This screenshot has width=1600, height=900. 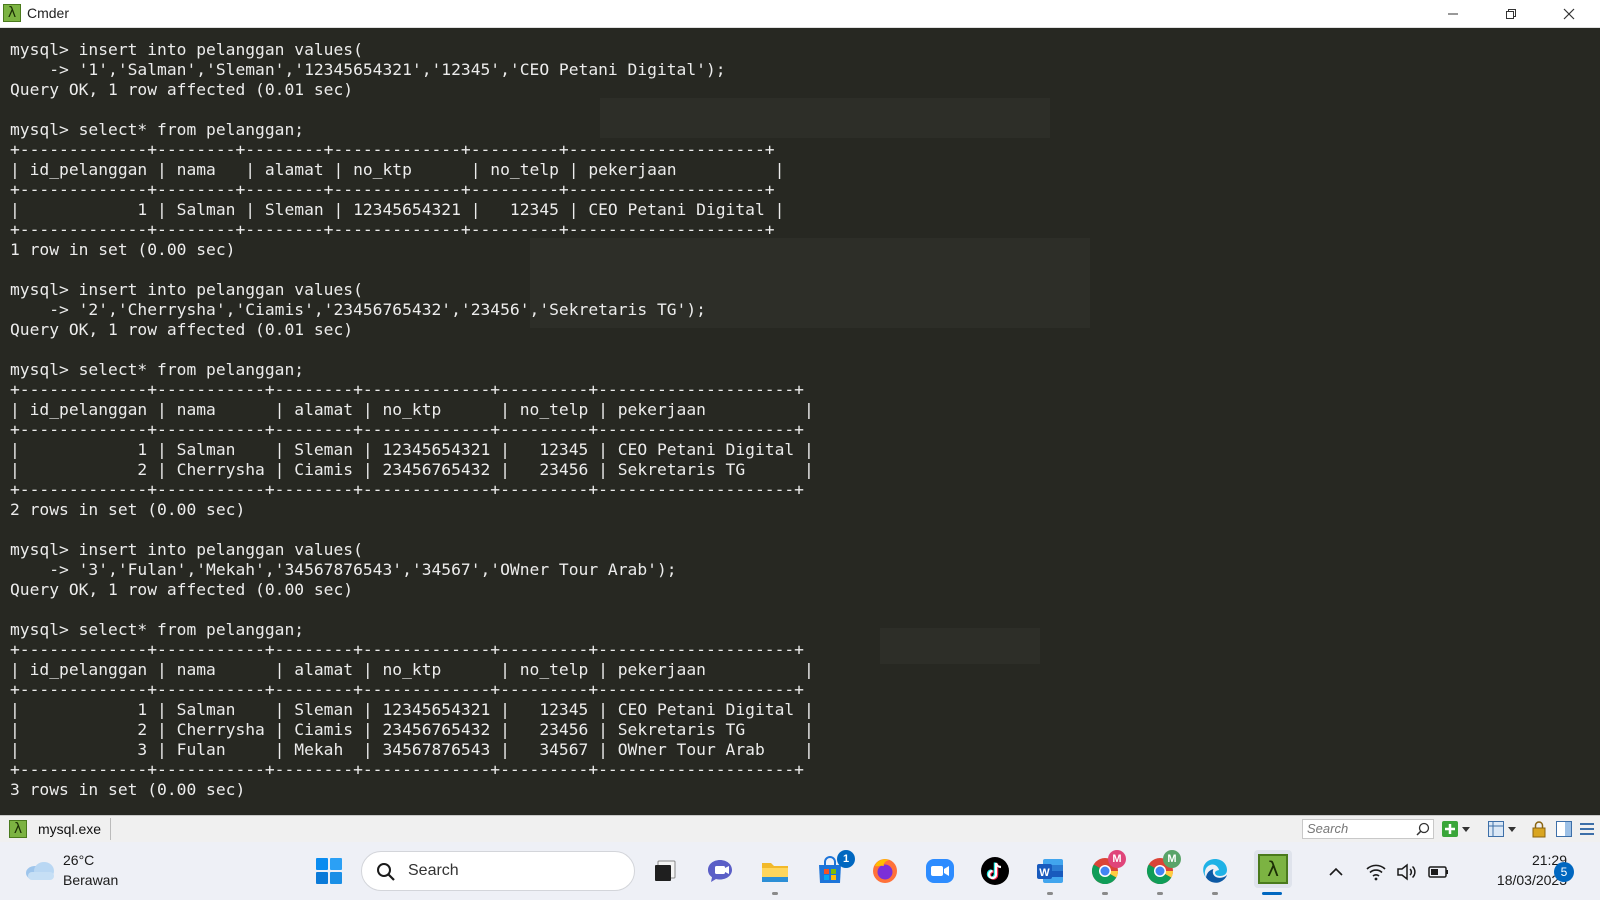 I want to click on windows-start-icon, so click(x=329, y=871).